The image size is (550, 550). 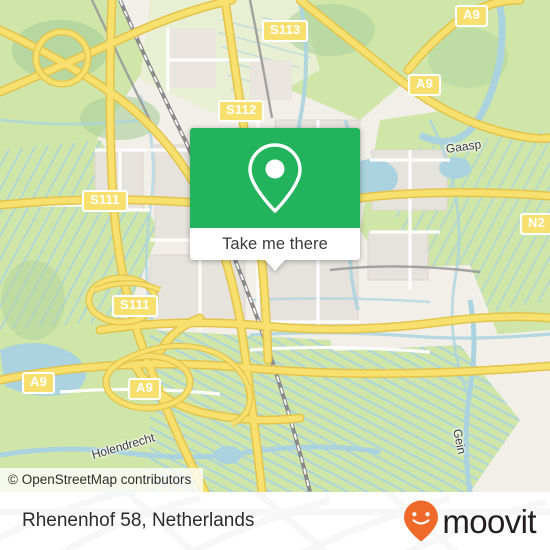 What do you see at coordinates (489, 521) in the screenshot?
I see `moovit-wordmark: moovit` at bounding box center [489, 521].